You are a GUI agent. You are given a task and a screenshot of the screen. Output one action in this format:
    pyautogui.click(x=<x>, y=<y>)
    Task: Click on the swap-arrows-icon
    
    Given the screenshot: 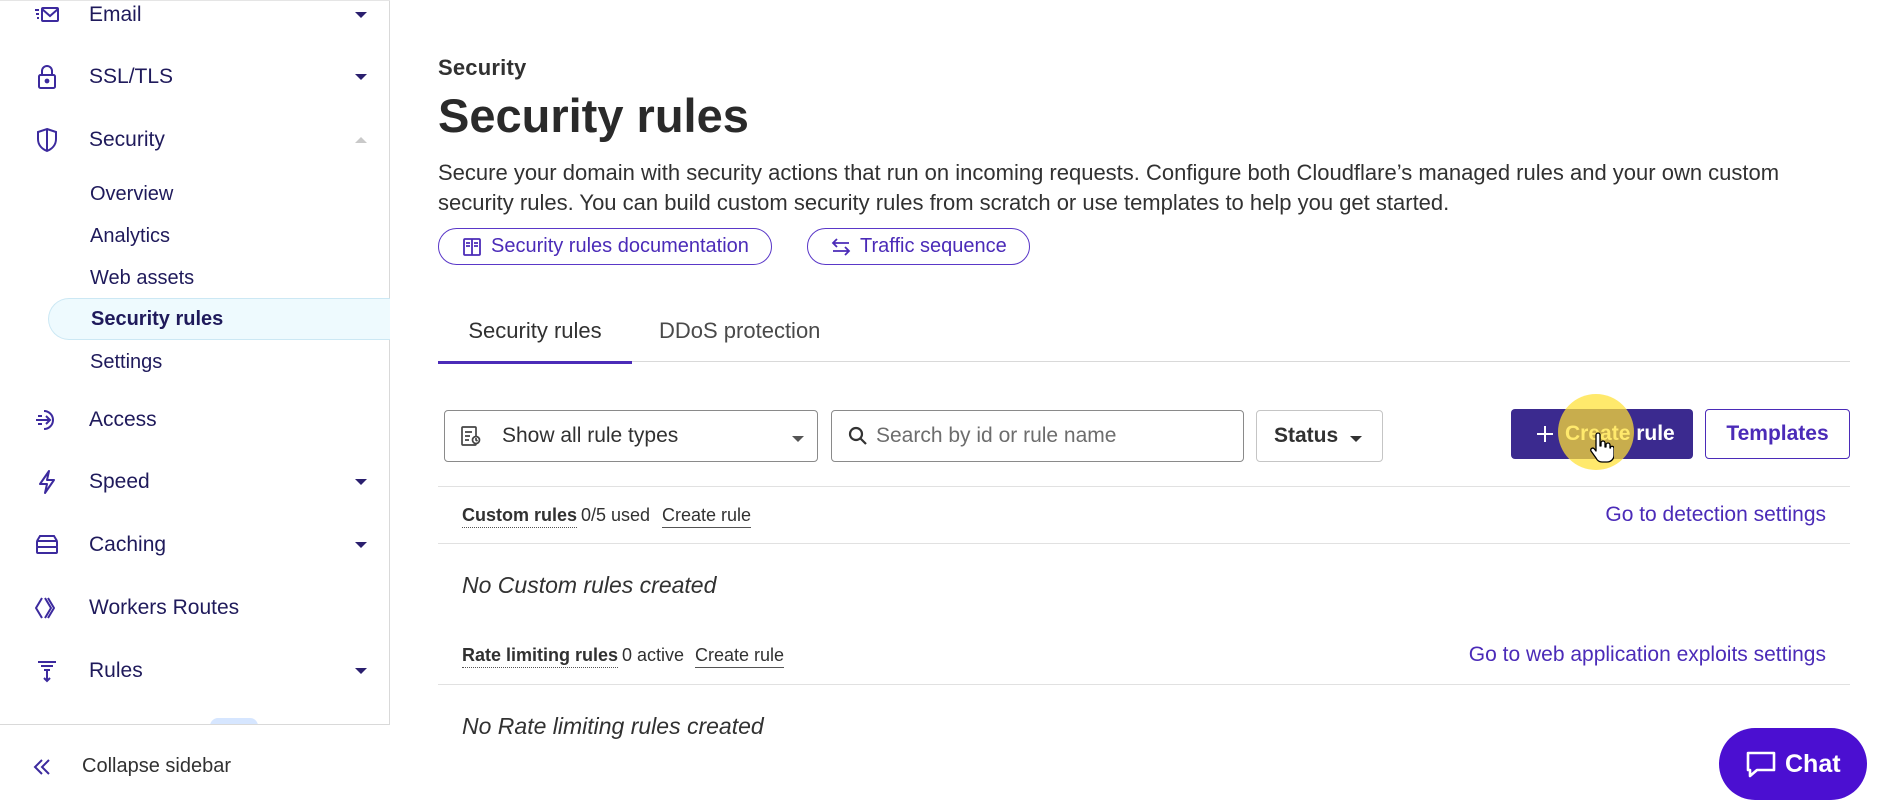 What is the action you would take?
    pyautogui.click(x=841, y=247)
    